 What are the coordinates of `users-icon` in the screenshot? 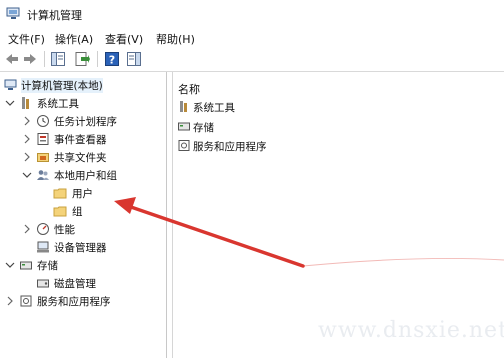 It's located at (43, 175).